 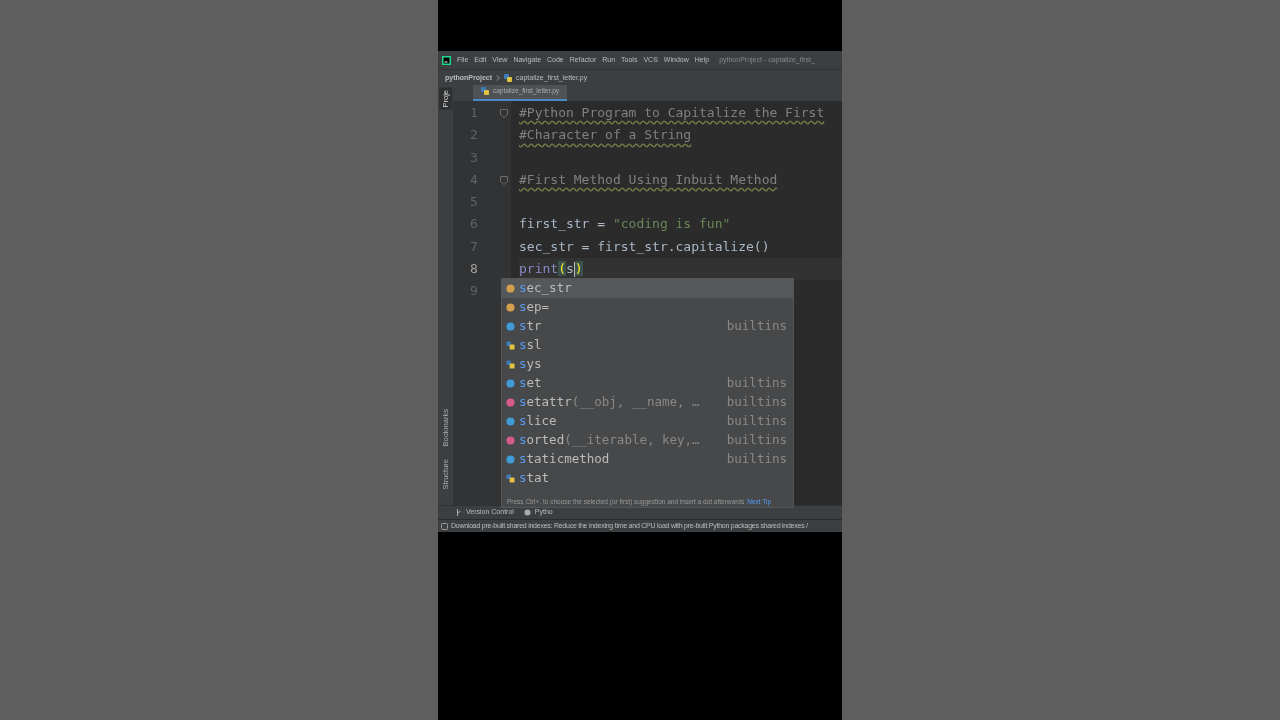 What do you see at coordinates (672, 112) in the screenshot?
I see `code-line: #Python Program to Capitalize the First` at bounding box center [672, 112].